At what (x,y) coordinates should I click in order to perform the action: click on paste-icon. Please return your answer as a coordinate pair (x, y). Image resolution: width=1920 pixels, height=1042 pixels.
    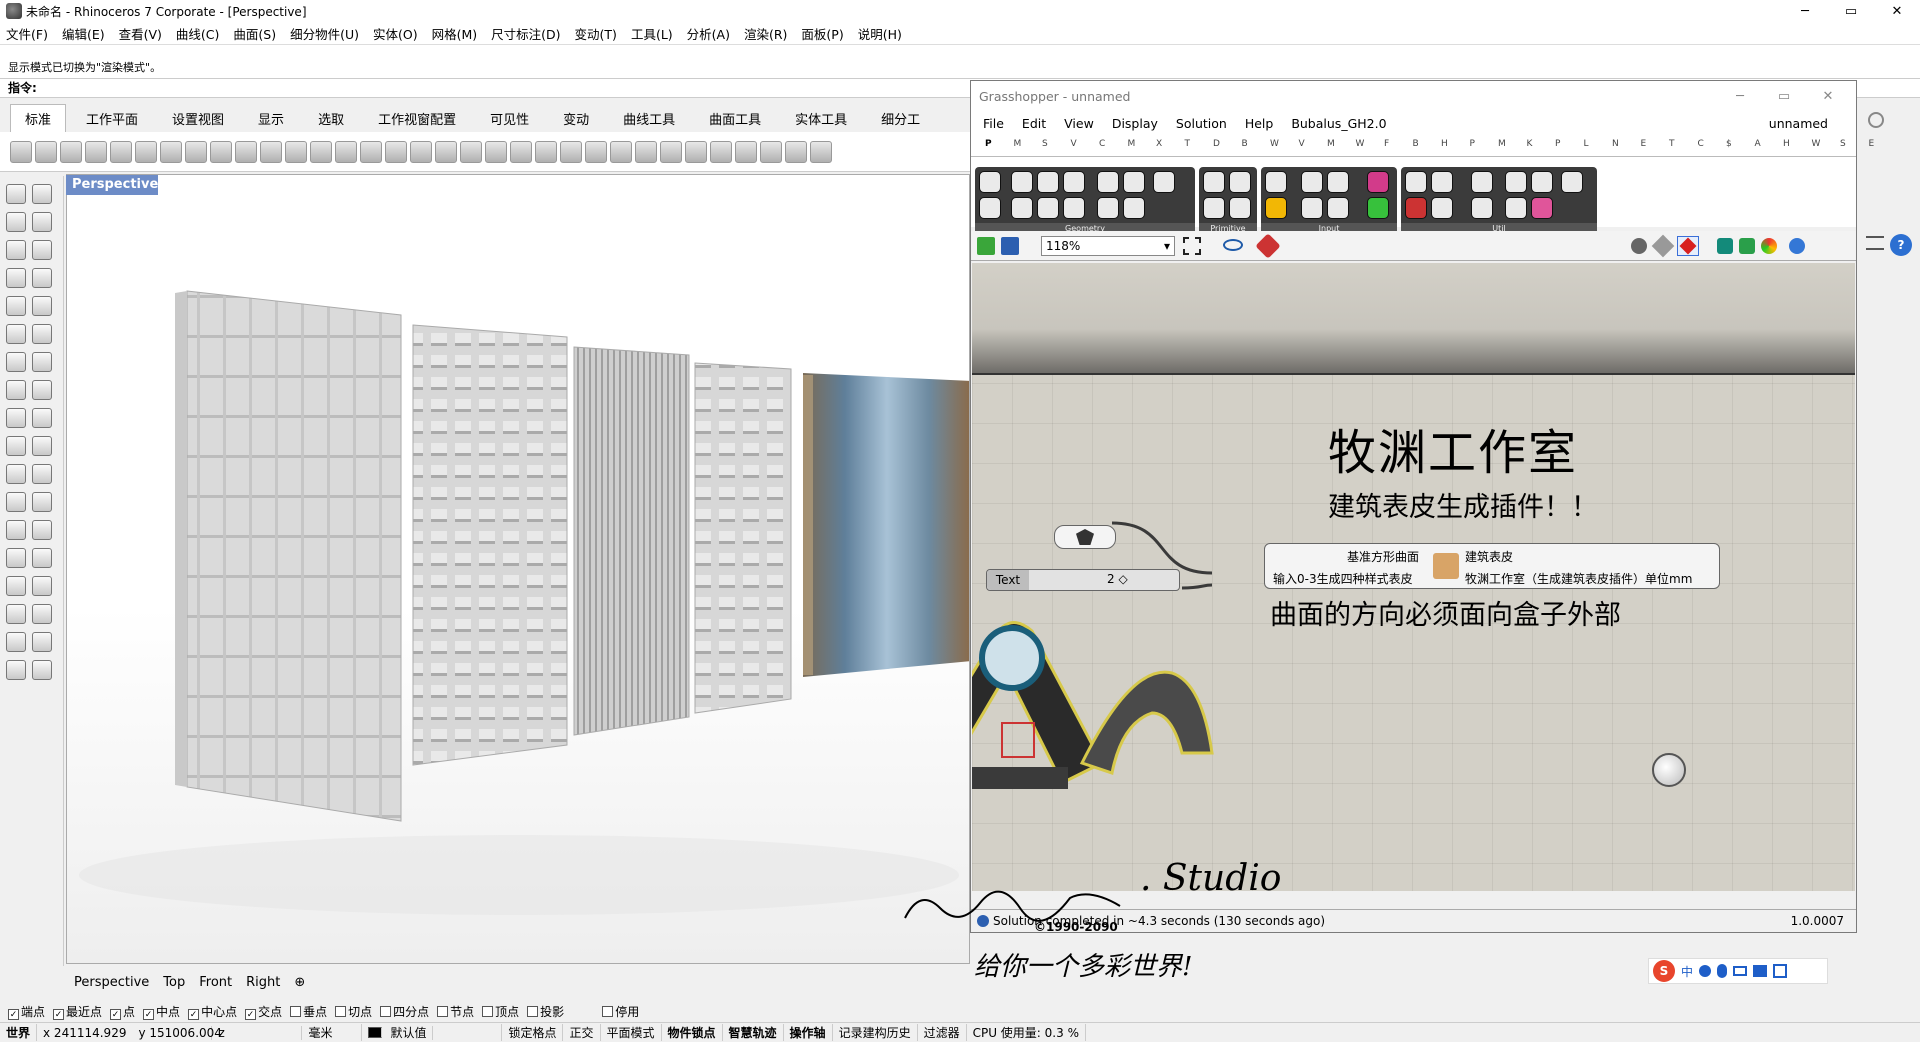
    Looking at the image, I should click on (196, 151).